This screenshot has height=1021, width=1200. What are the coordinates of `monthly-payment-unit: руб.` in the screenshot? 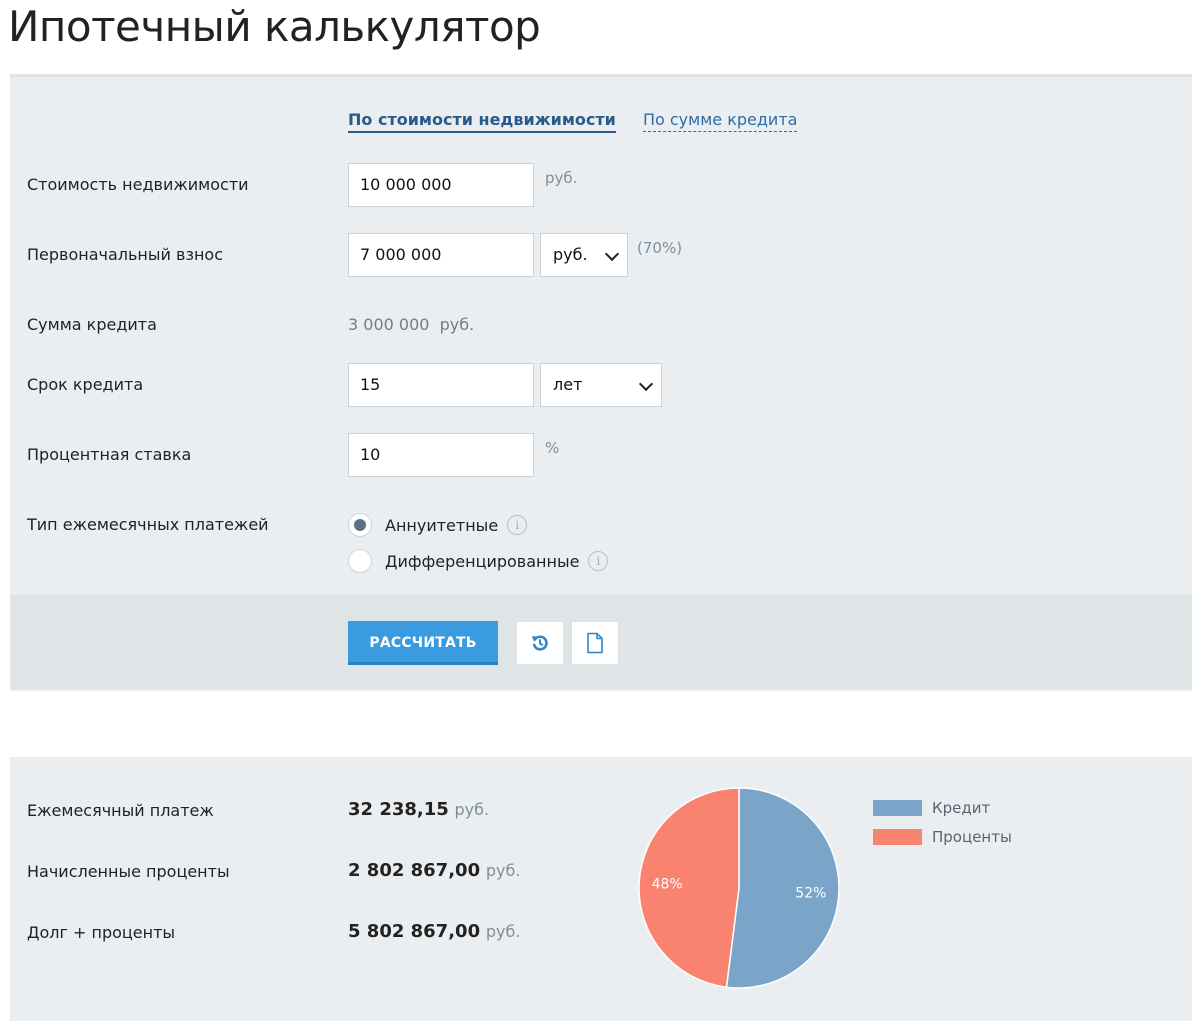 It's located at (472, 809).